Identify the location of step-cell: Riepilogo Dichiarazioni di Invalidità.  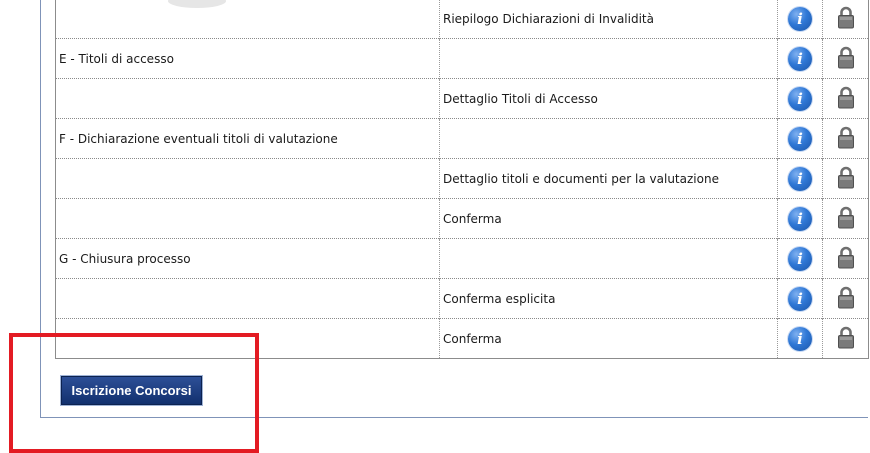
(608, 19).